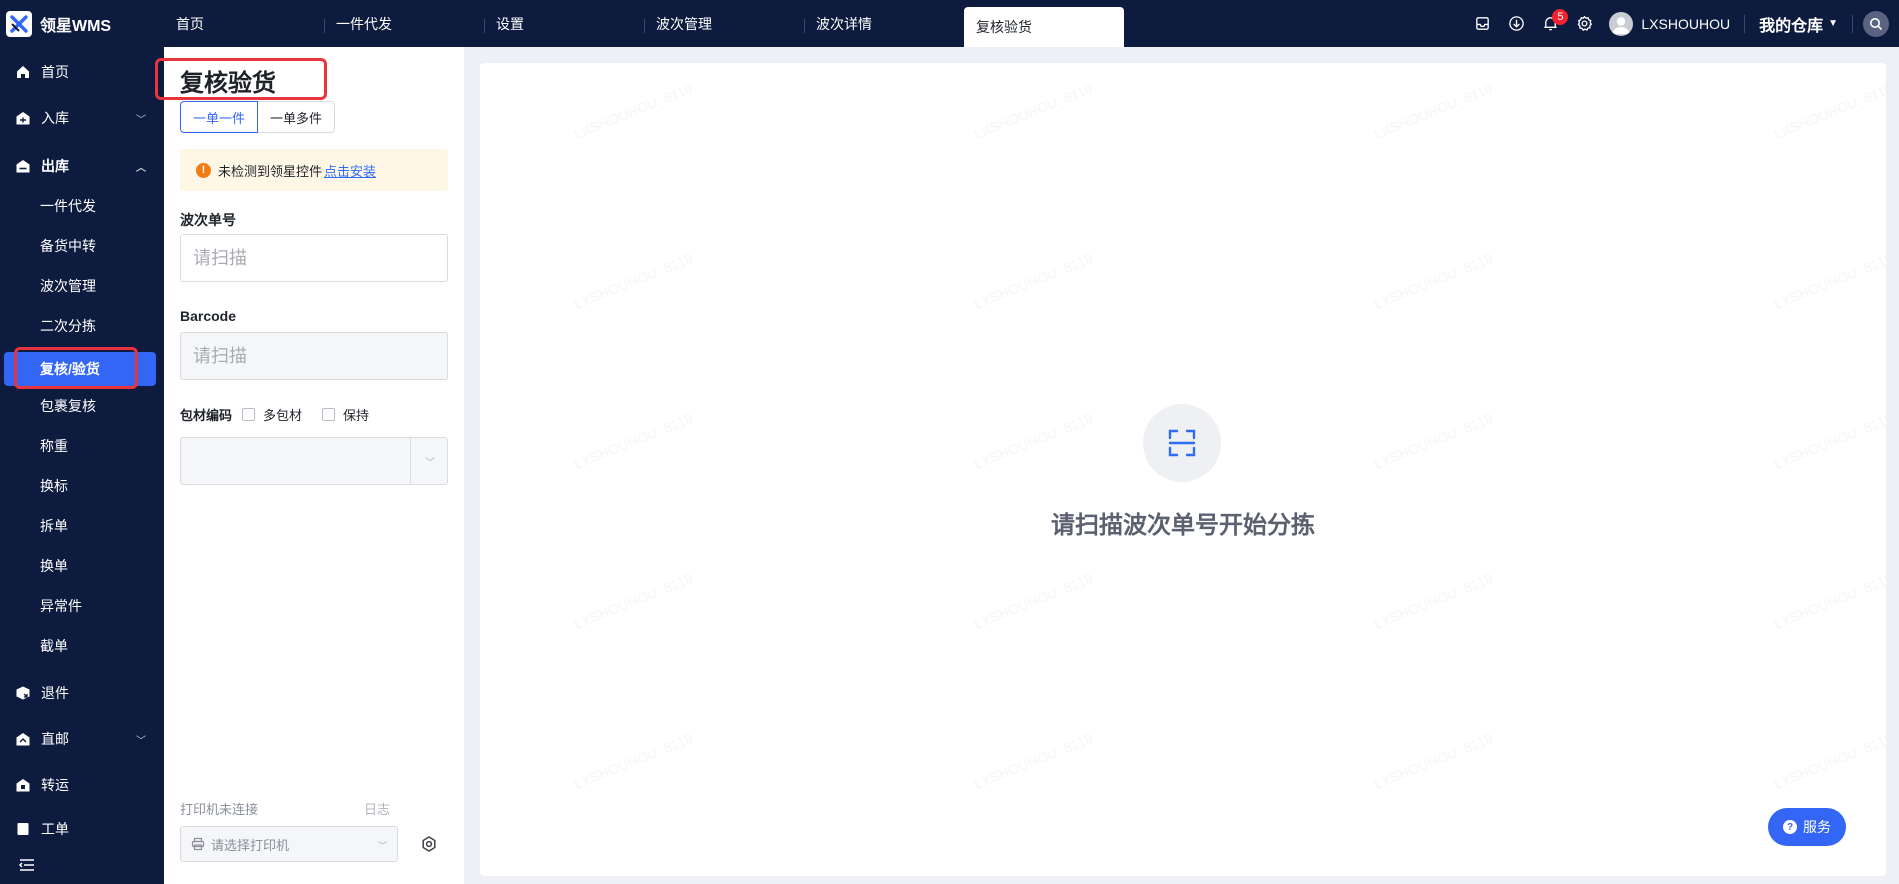  I want to click on sidebar-group-outbound: 出库 ︿, so click(82, 166).